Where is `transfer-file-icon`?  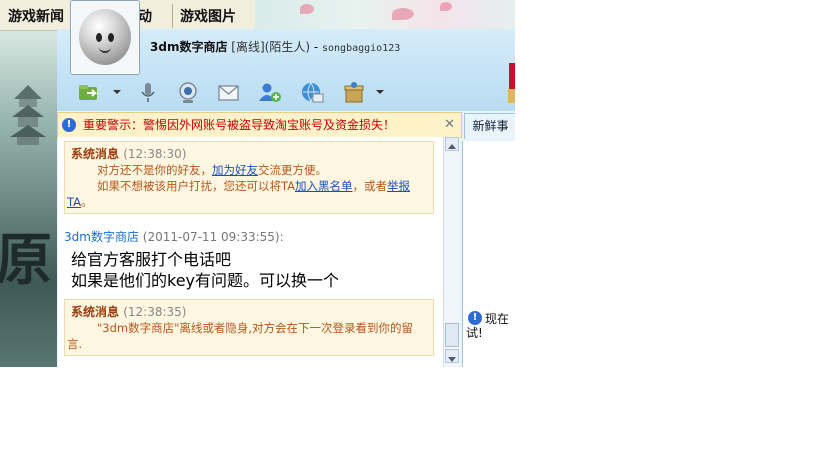
transfer-file-icon is located at coordinates (90, 93).